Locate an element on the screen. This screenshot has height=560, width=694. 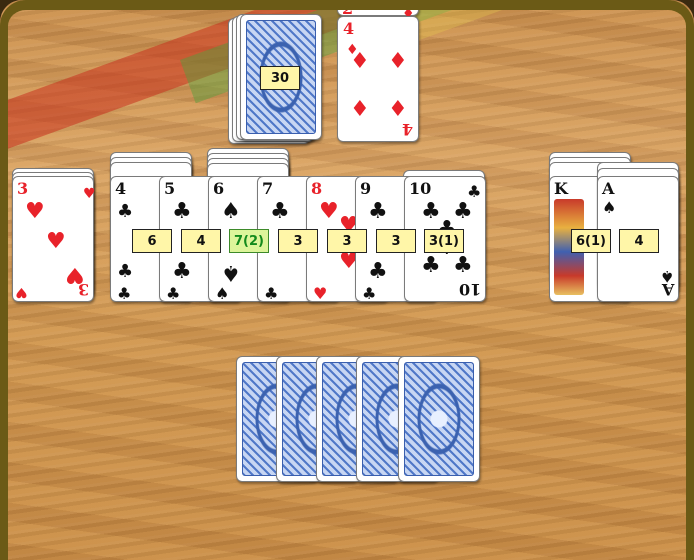
right-count-label: 4 is located at coordinates (639, 241).